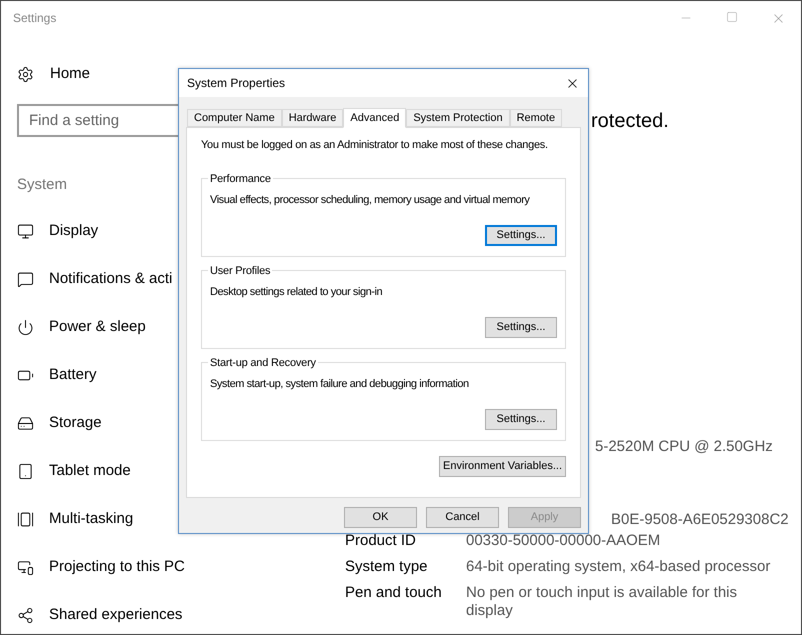 The image size is (802, 635). What do you see at coordinates (370, 200) in the screenshot?
I see `group-description: Visual effects, processor scheduling, memory usage and virtual memory` at bounding box center [370, 200].